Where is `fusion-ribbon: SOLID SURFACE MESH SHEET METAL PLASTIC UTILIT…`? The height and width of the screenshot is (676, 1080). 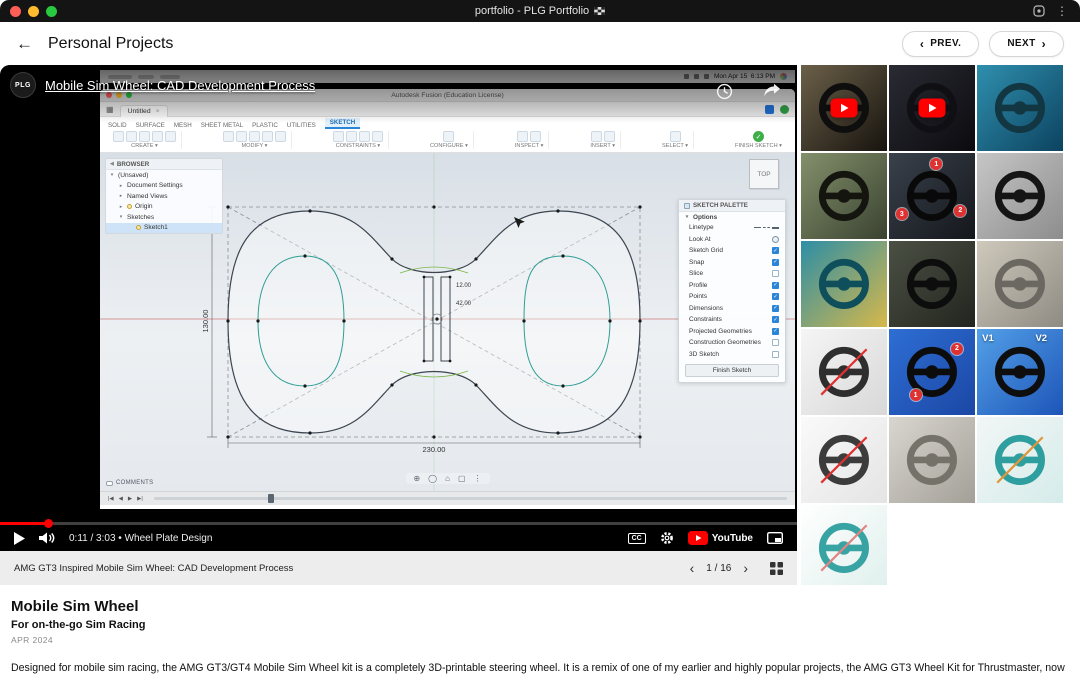 fusion-ribbon: SOLID SURFACE MESH SHEET METAL PLASTIC UTILIT… is located at coordinates (447, 135).